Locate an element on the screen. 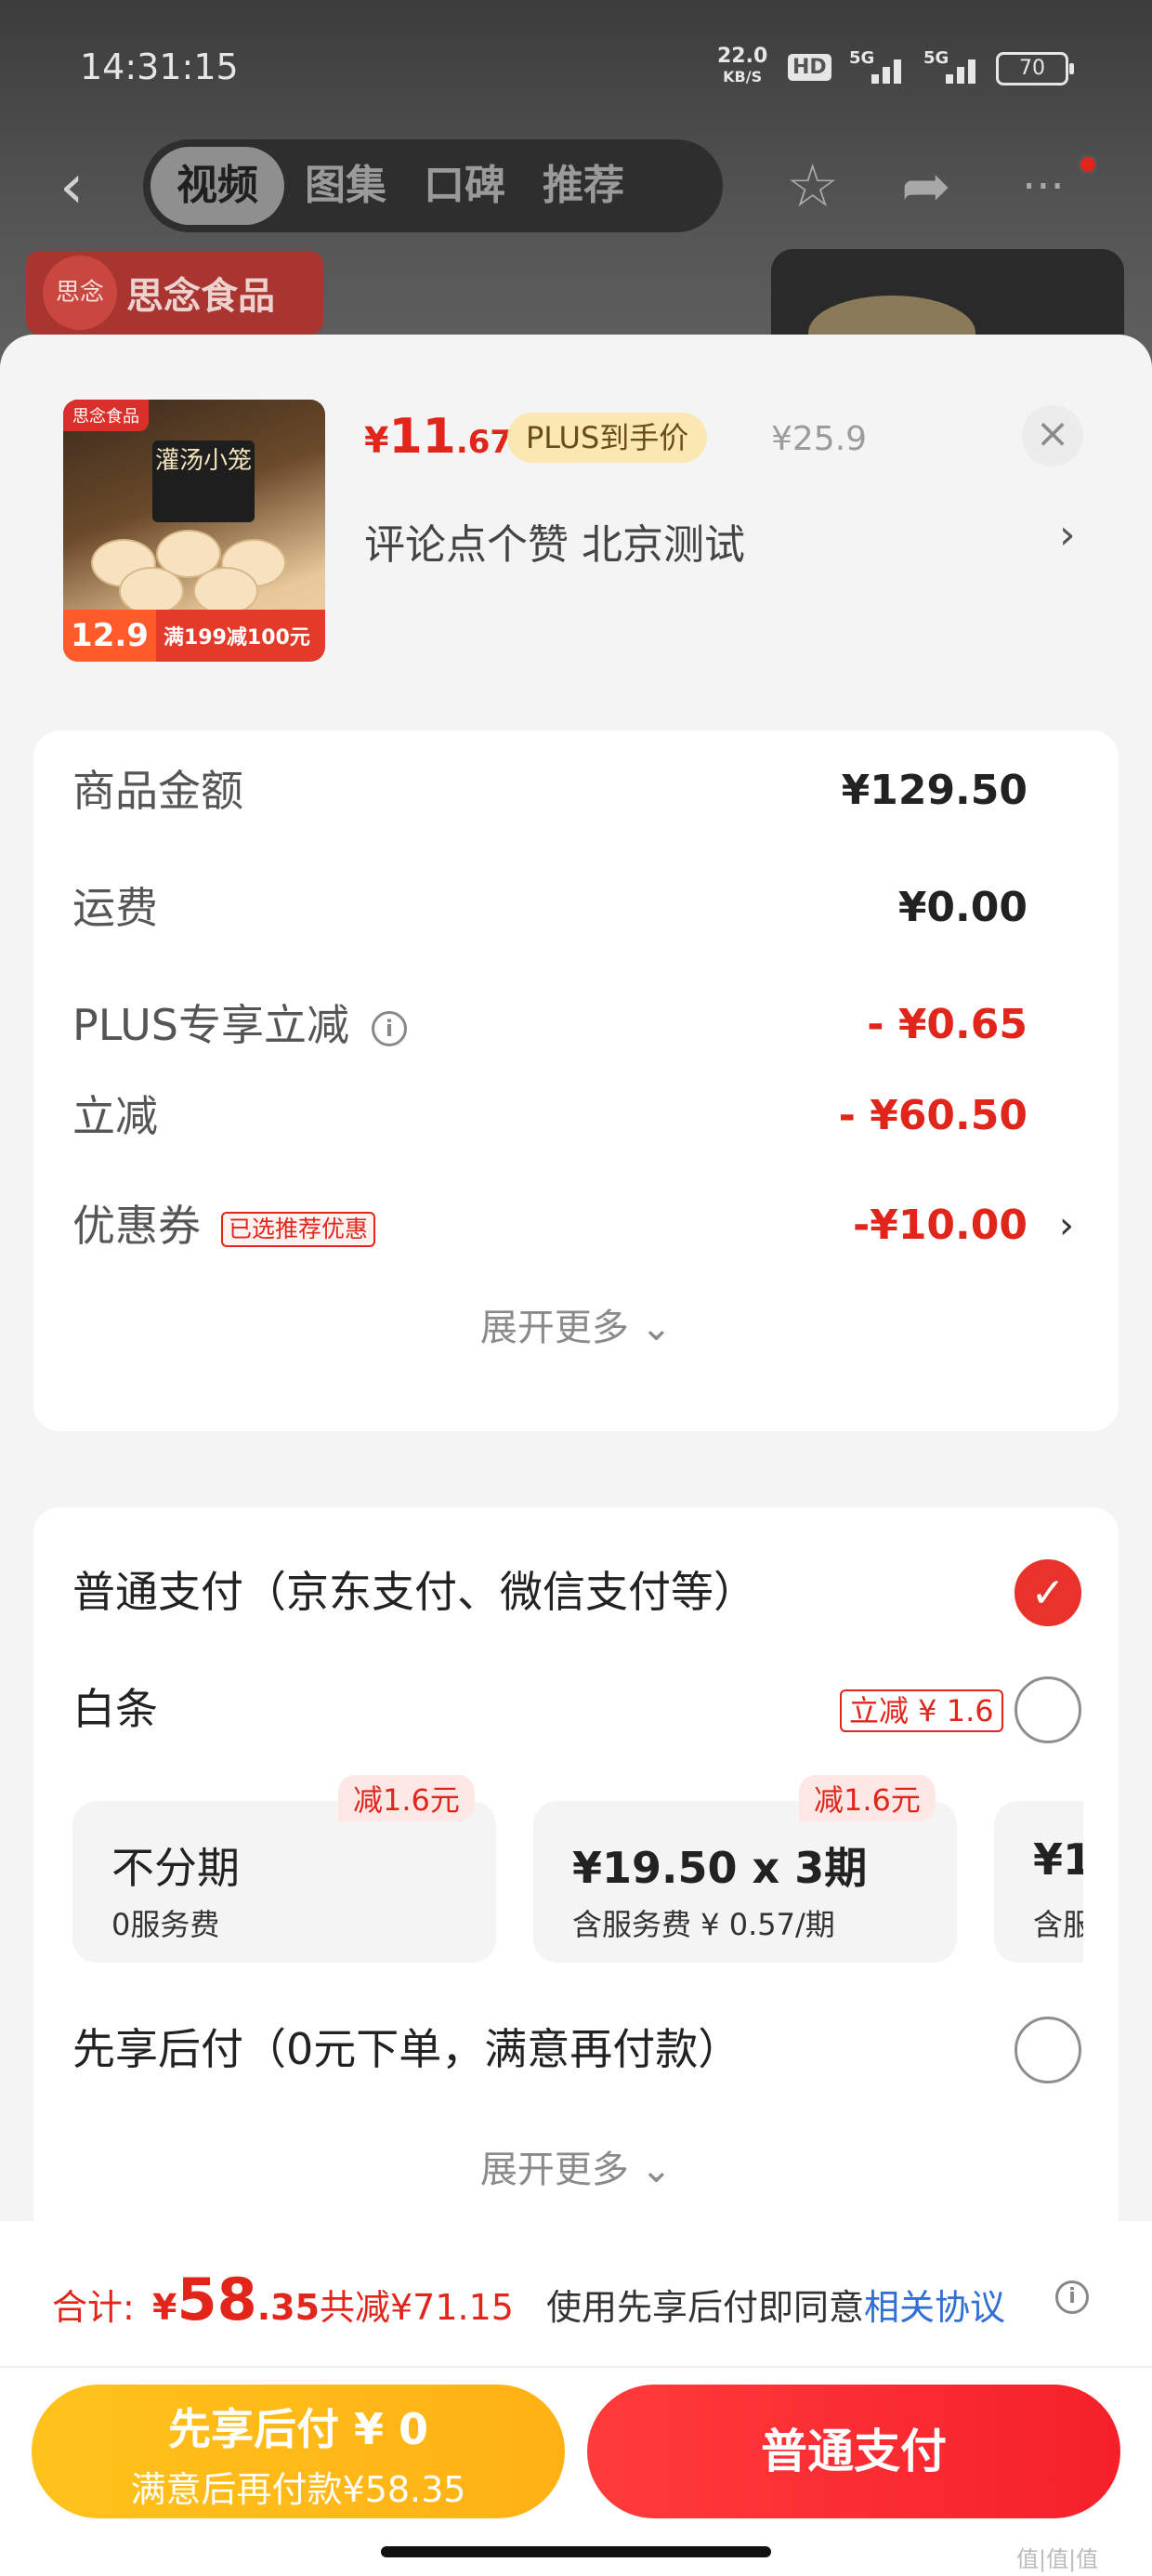 The image size is (1152, 2576). image-promo: 12.9 满199减100元 is located at coordinates (194, 636).